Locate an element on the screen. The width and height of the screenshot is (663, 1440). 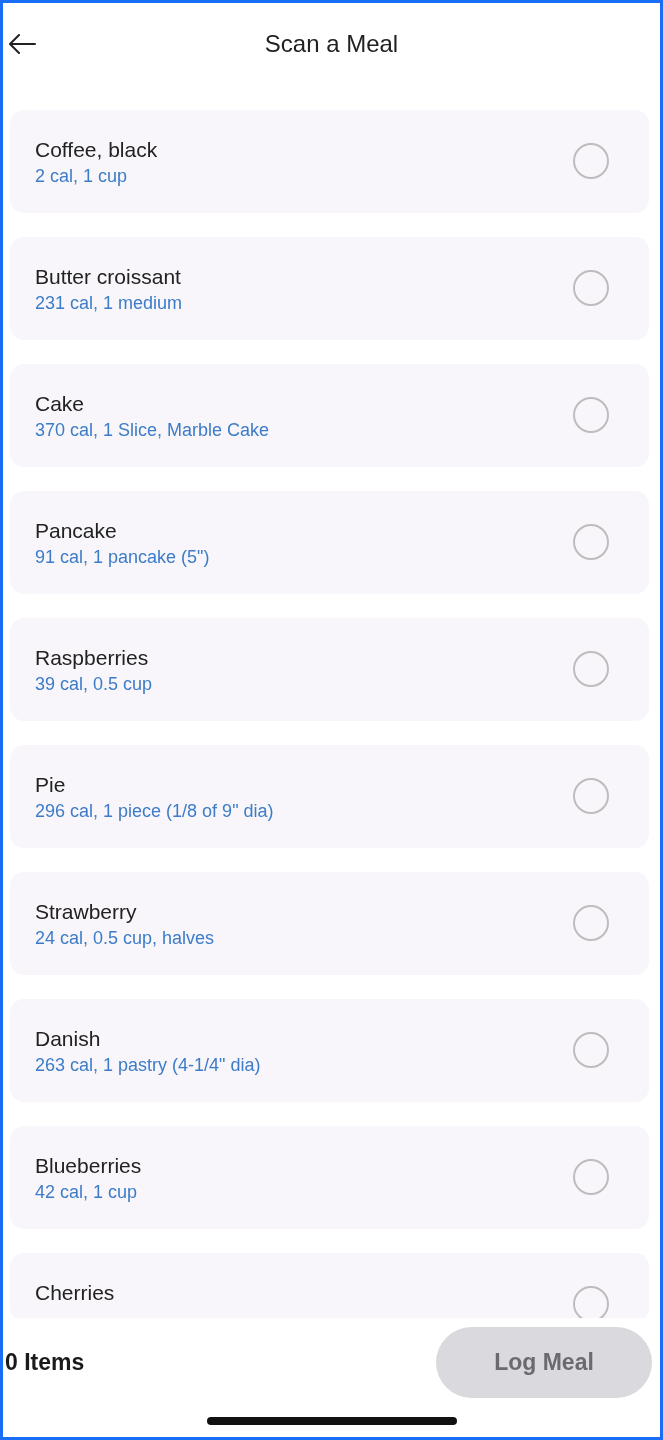
food-item: Pancake 91 cal, 1 pancake (5") is located at coordinates (329, 542).